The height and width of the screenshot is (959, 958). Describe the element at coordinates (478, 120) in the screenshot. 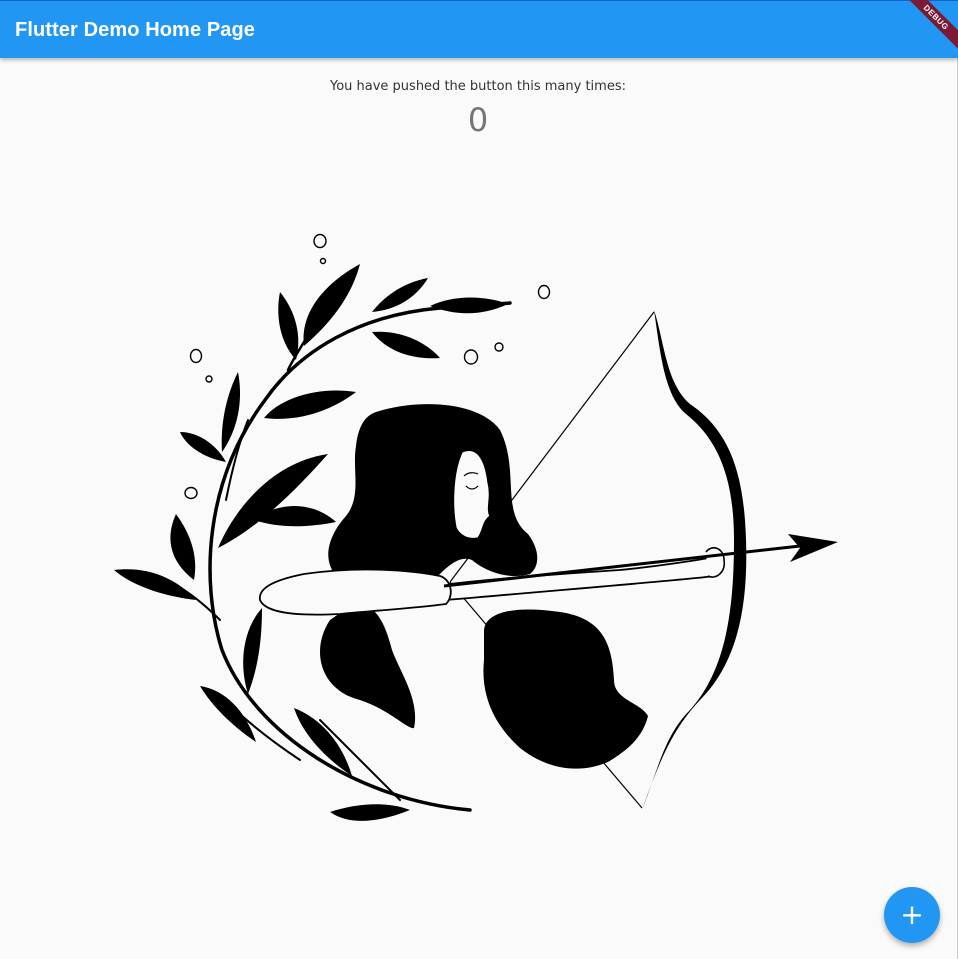

I see `counter-value: 0` at that location.